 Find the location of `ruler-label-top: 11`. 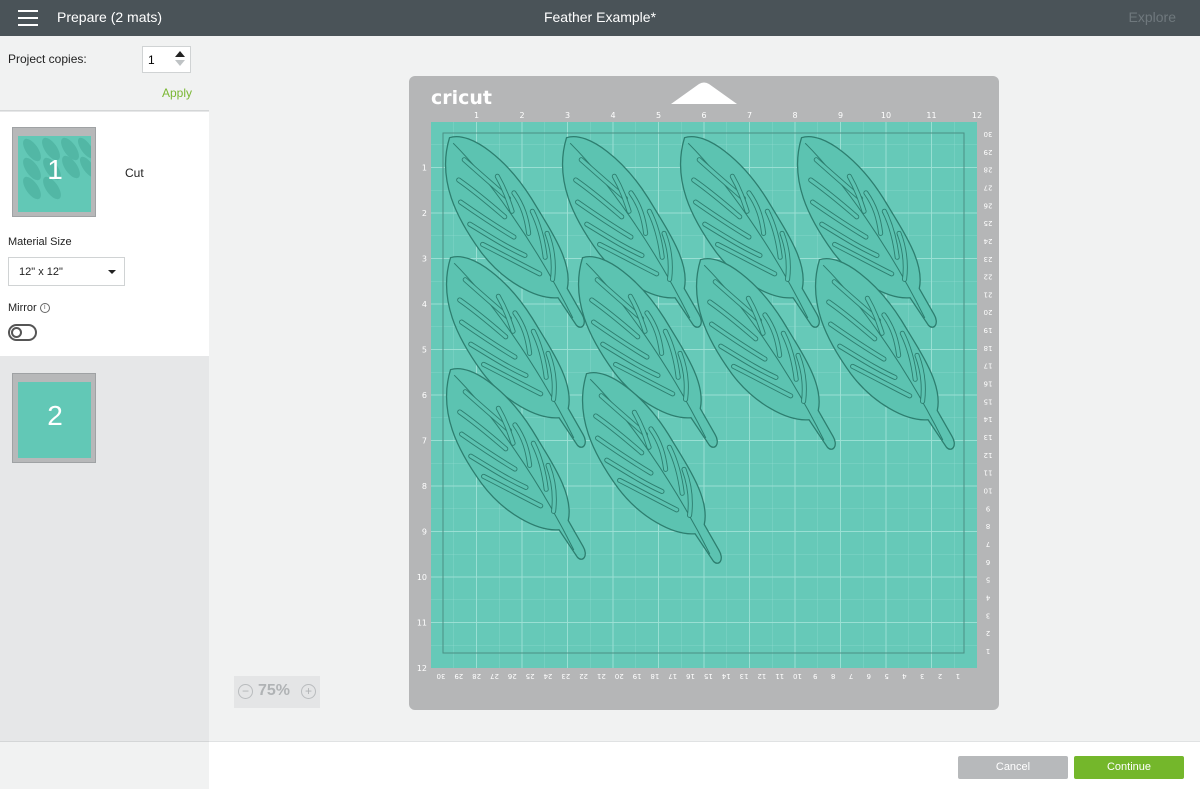

ruler-label-top: 11 is located at coordinates (931, 115).